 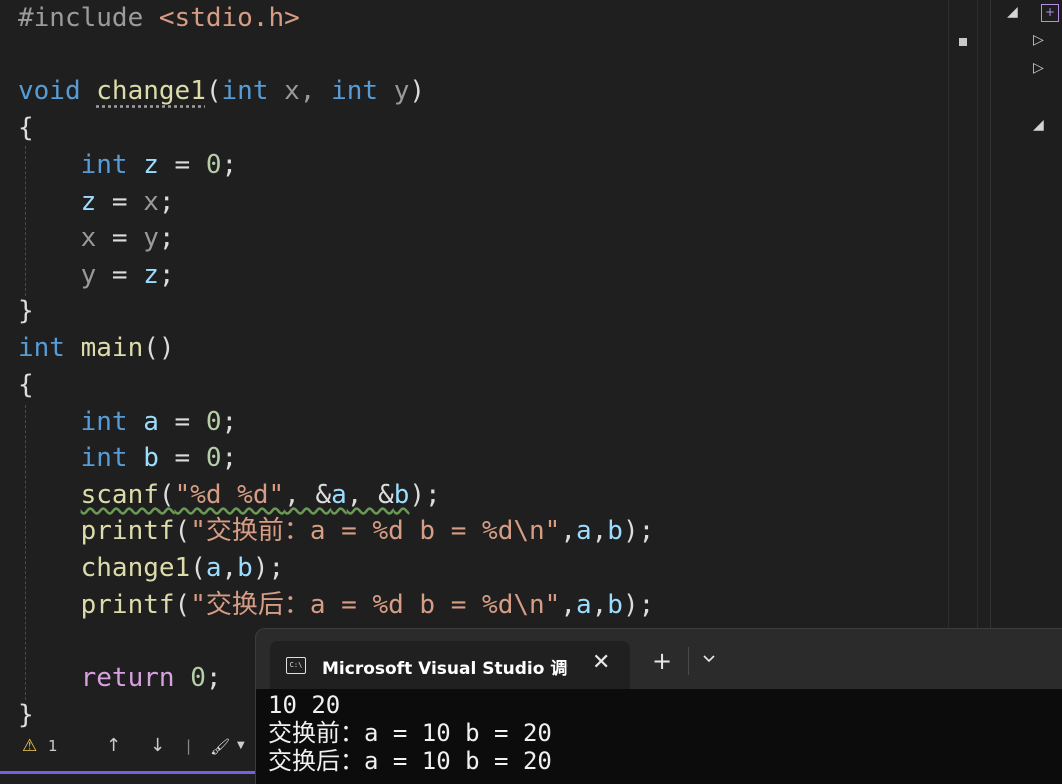 What do you see at coordinates (151, 568) in the screenshot?
I see `code-line: change1(a,b);` at bounding box center [151, 568].